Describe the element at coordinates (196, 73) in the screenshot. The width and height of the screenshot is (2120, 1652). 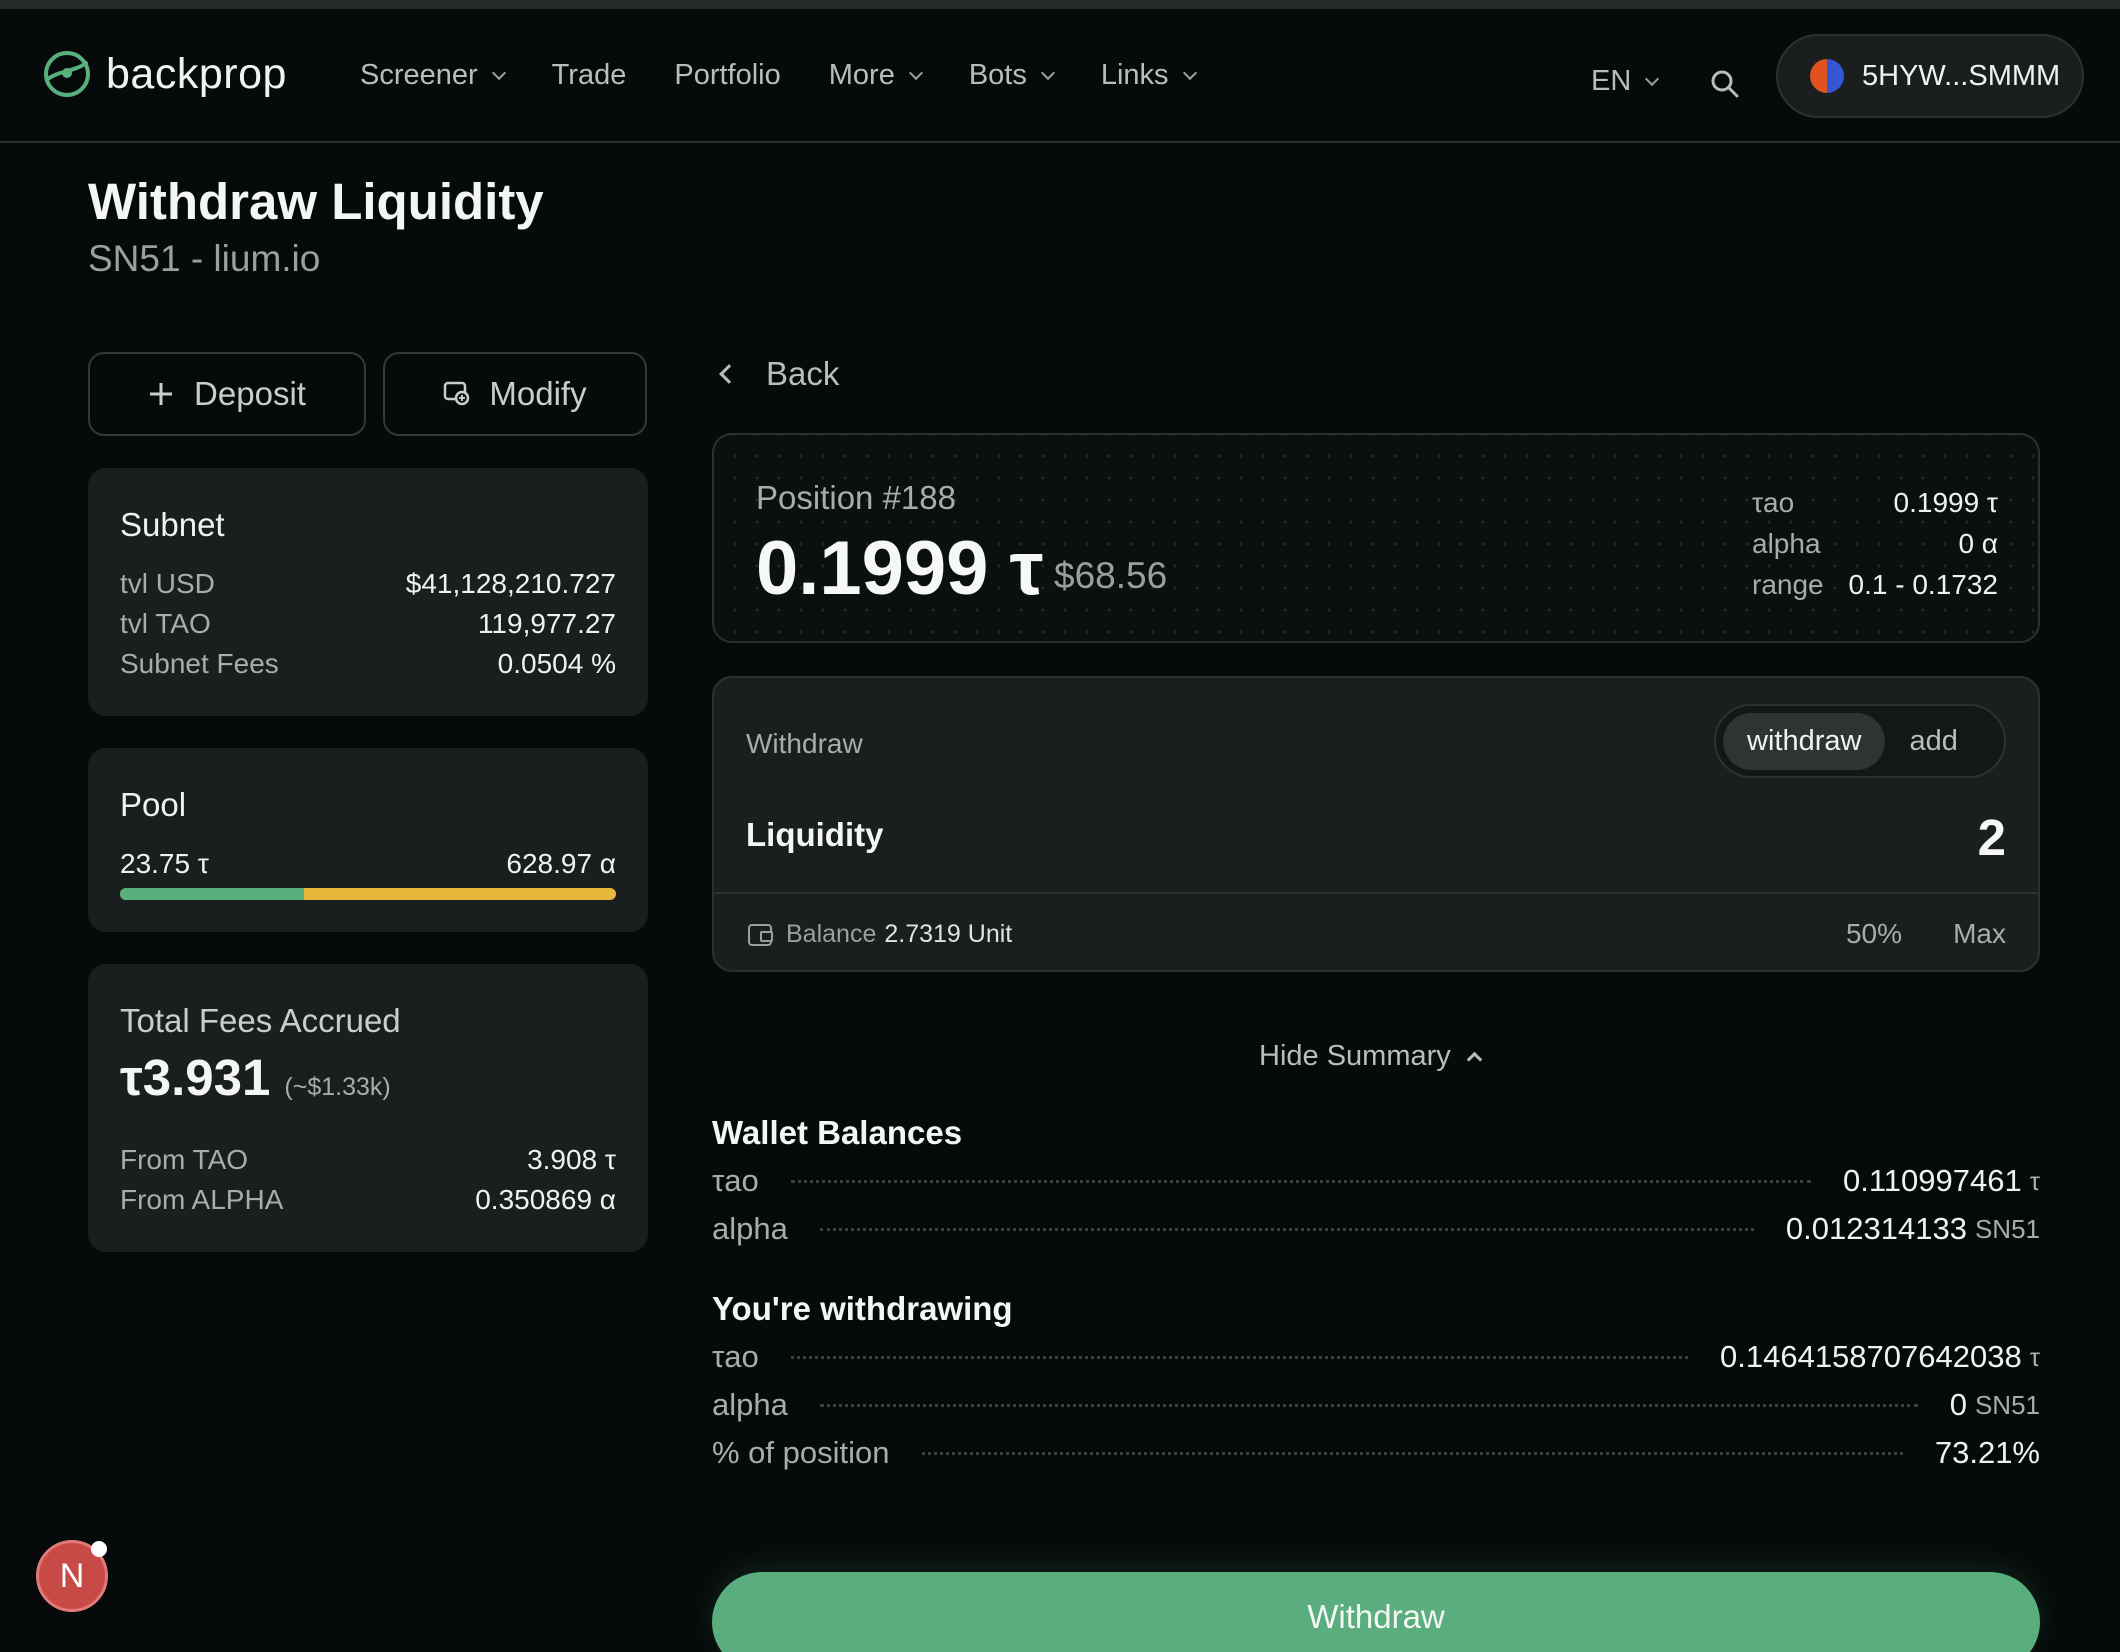
I see `logo-text: backprop` at that location.